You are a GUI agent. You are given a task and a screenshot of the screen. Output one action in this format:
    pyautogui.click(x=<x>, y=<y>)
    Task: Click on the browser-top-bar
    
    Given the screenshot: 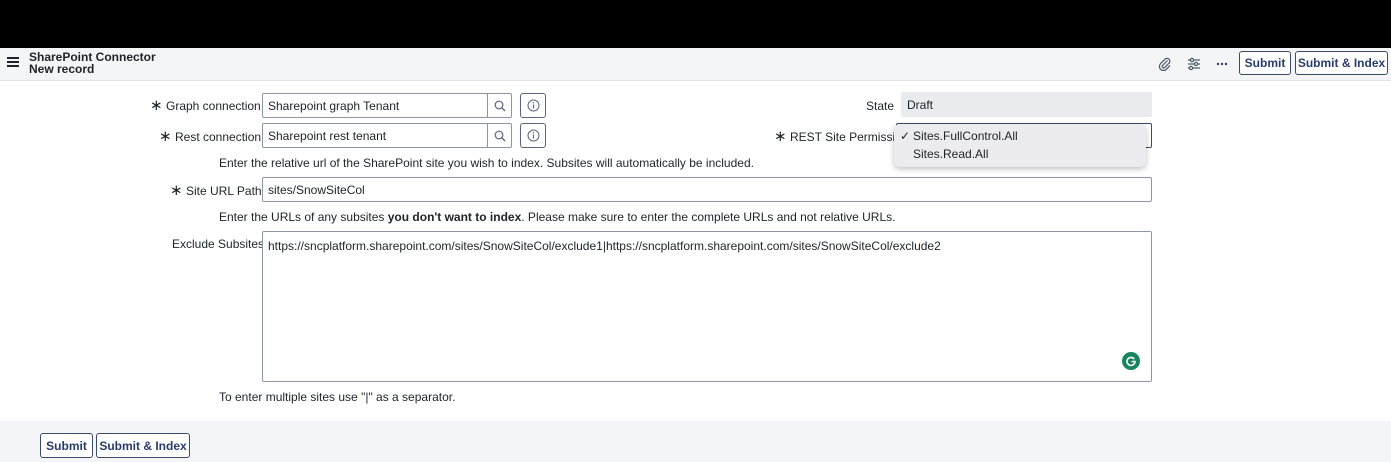 What is the action you would take?
    pyautogui.click(x=695, y=24)
    